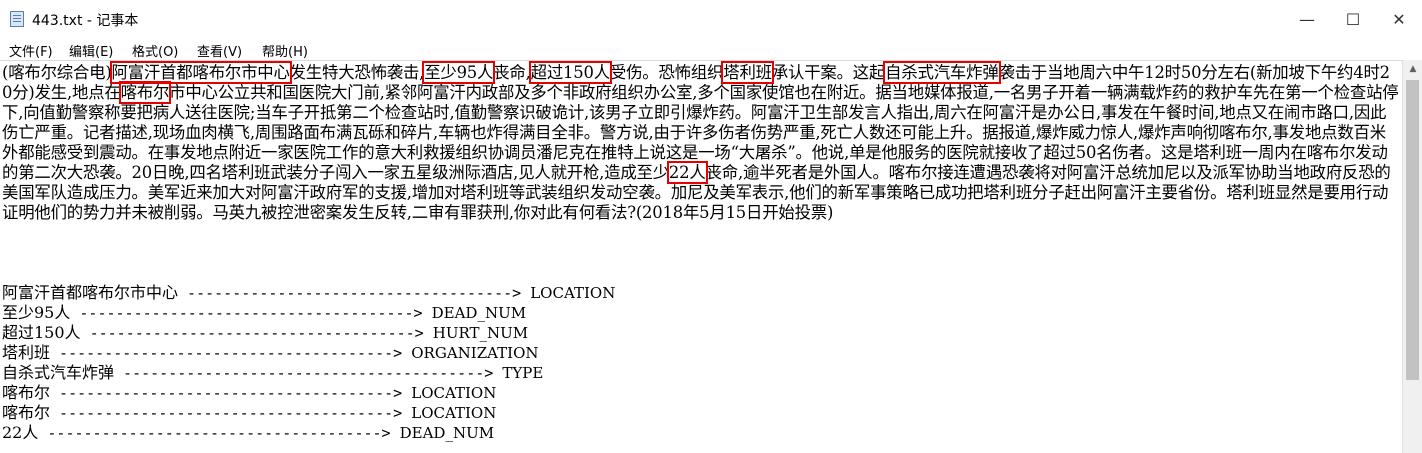 This screenshot has width=1422, height=453. I want to click on notepad-icon, so click(17, 19).